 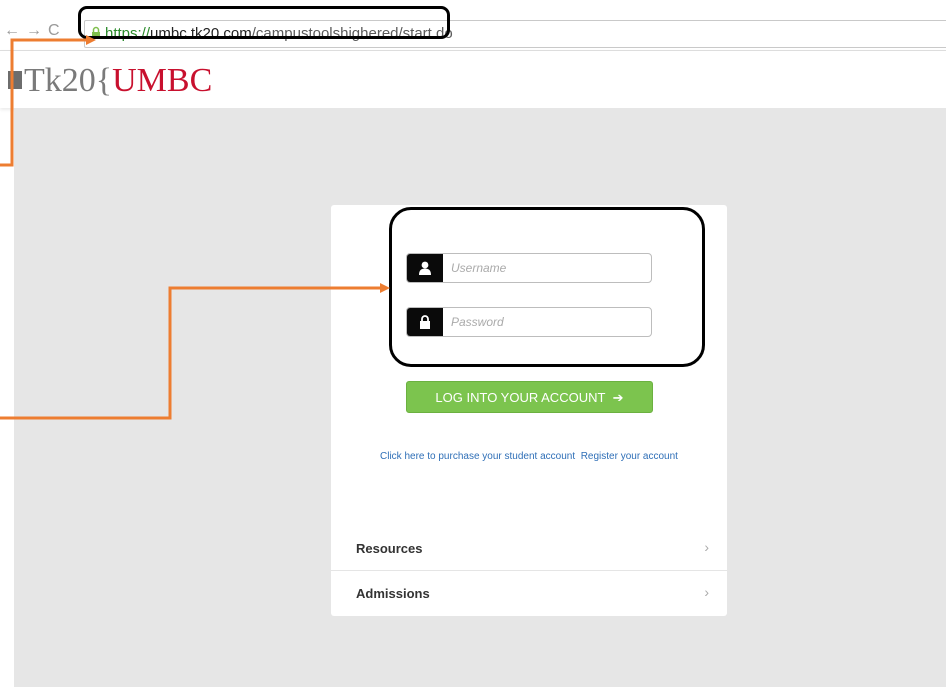 I want to click on register-account-link: Register your account, so click(x=629, y=456).